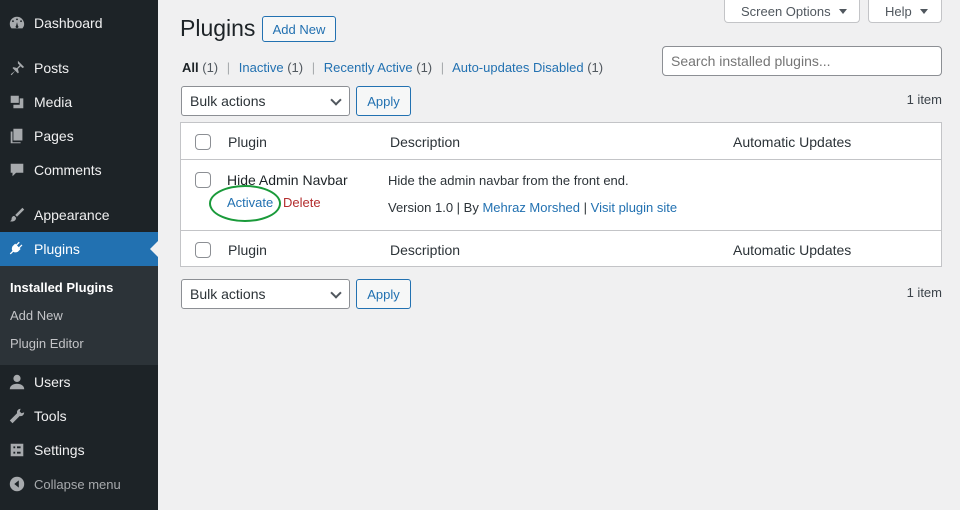 The image size is (960, 510). Describe the element at coordinates (924, 292) in the screenshot. I see `item-count-bottom: 1 item` at that location.